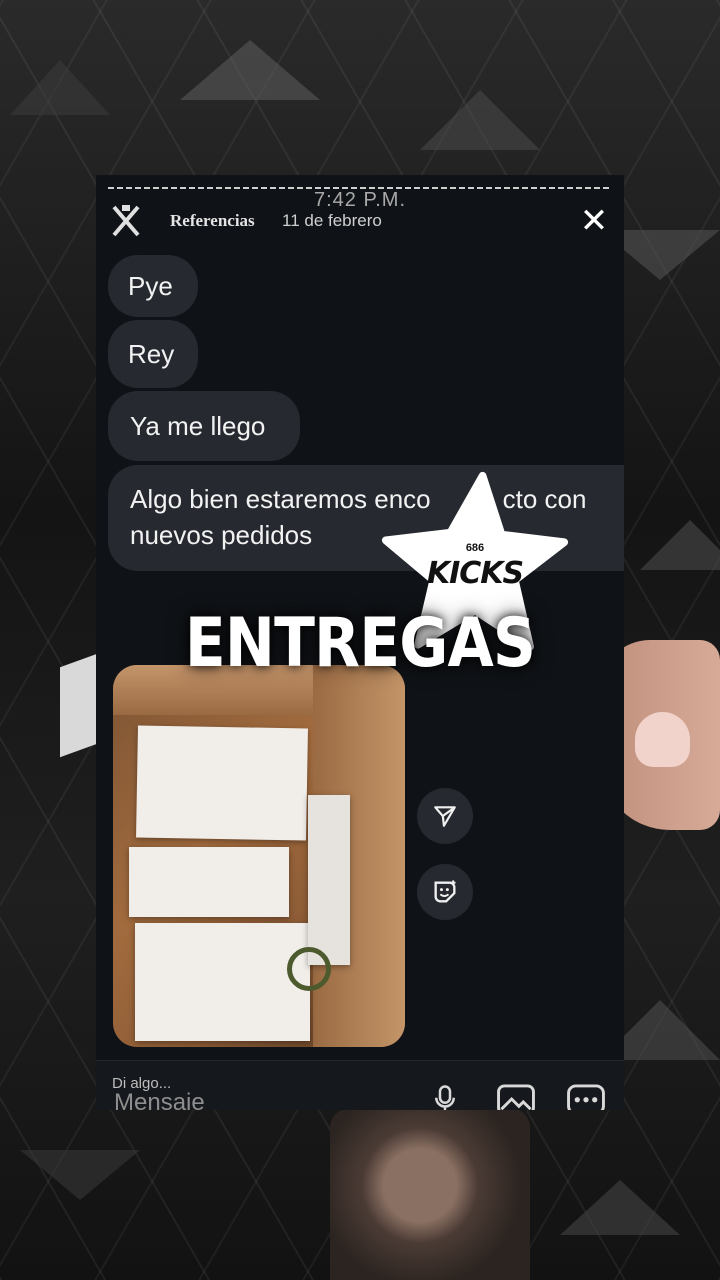  Describe the element at coordinates (475, 548) in the screenshot. I see `sticker-number: 686` at that location.